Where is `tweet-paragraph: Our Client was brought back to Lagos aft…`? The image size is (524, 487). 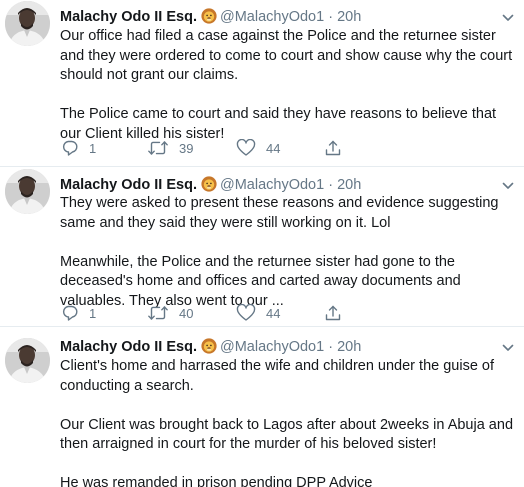
tweet-paragraph: Our Client was brought back to Lagos aft… is located at coordinates (287, 434).